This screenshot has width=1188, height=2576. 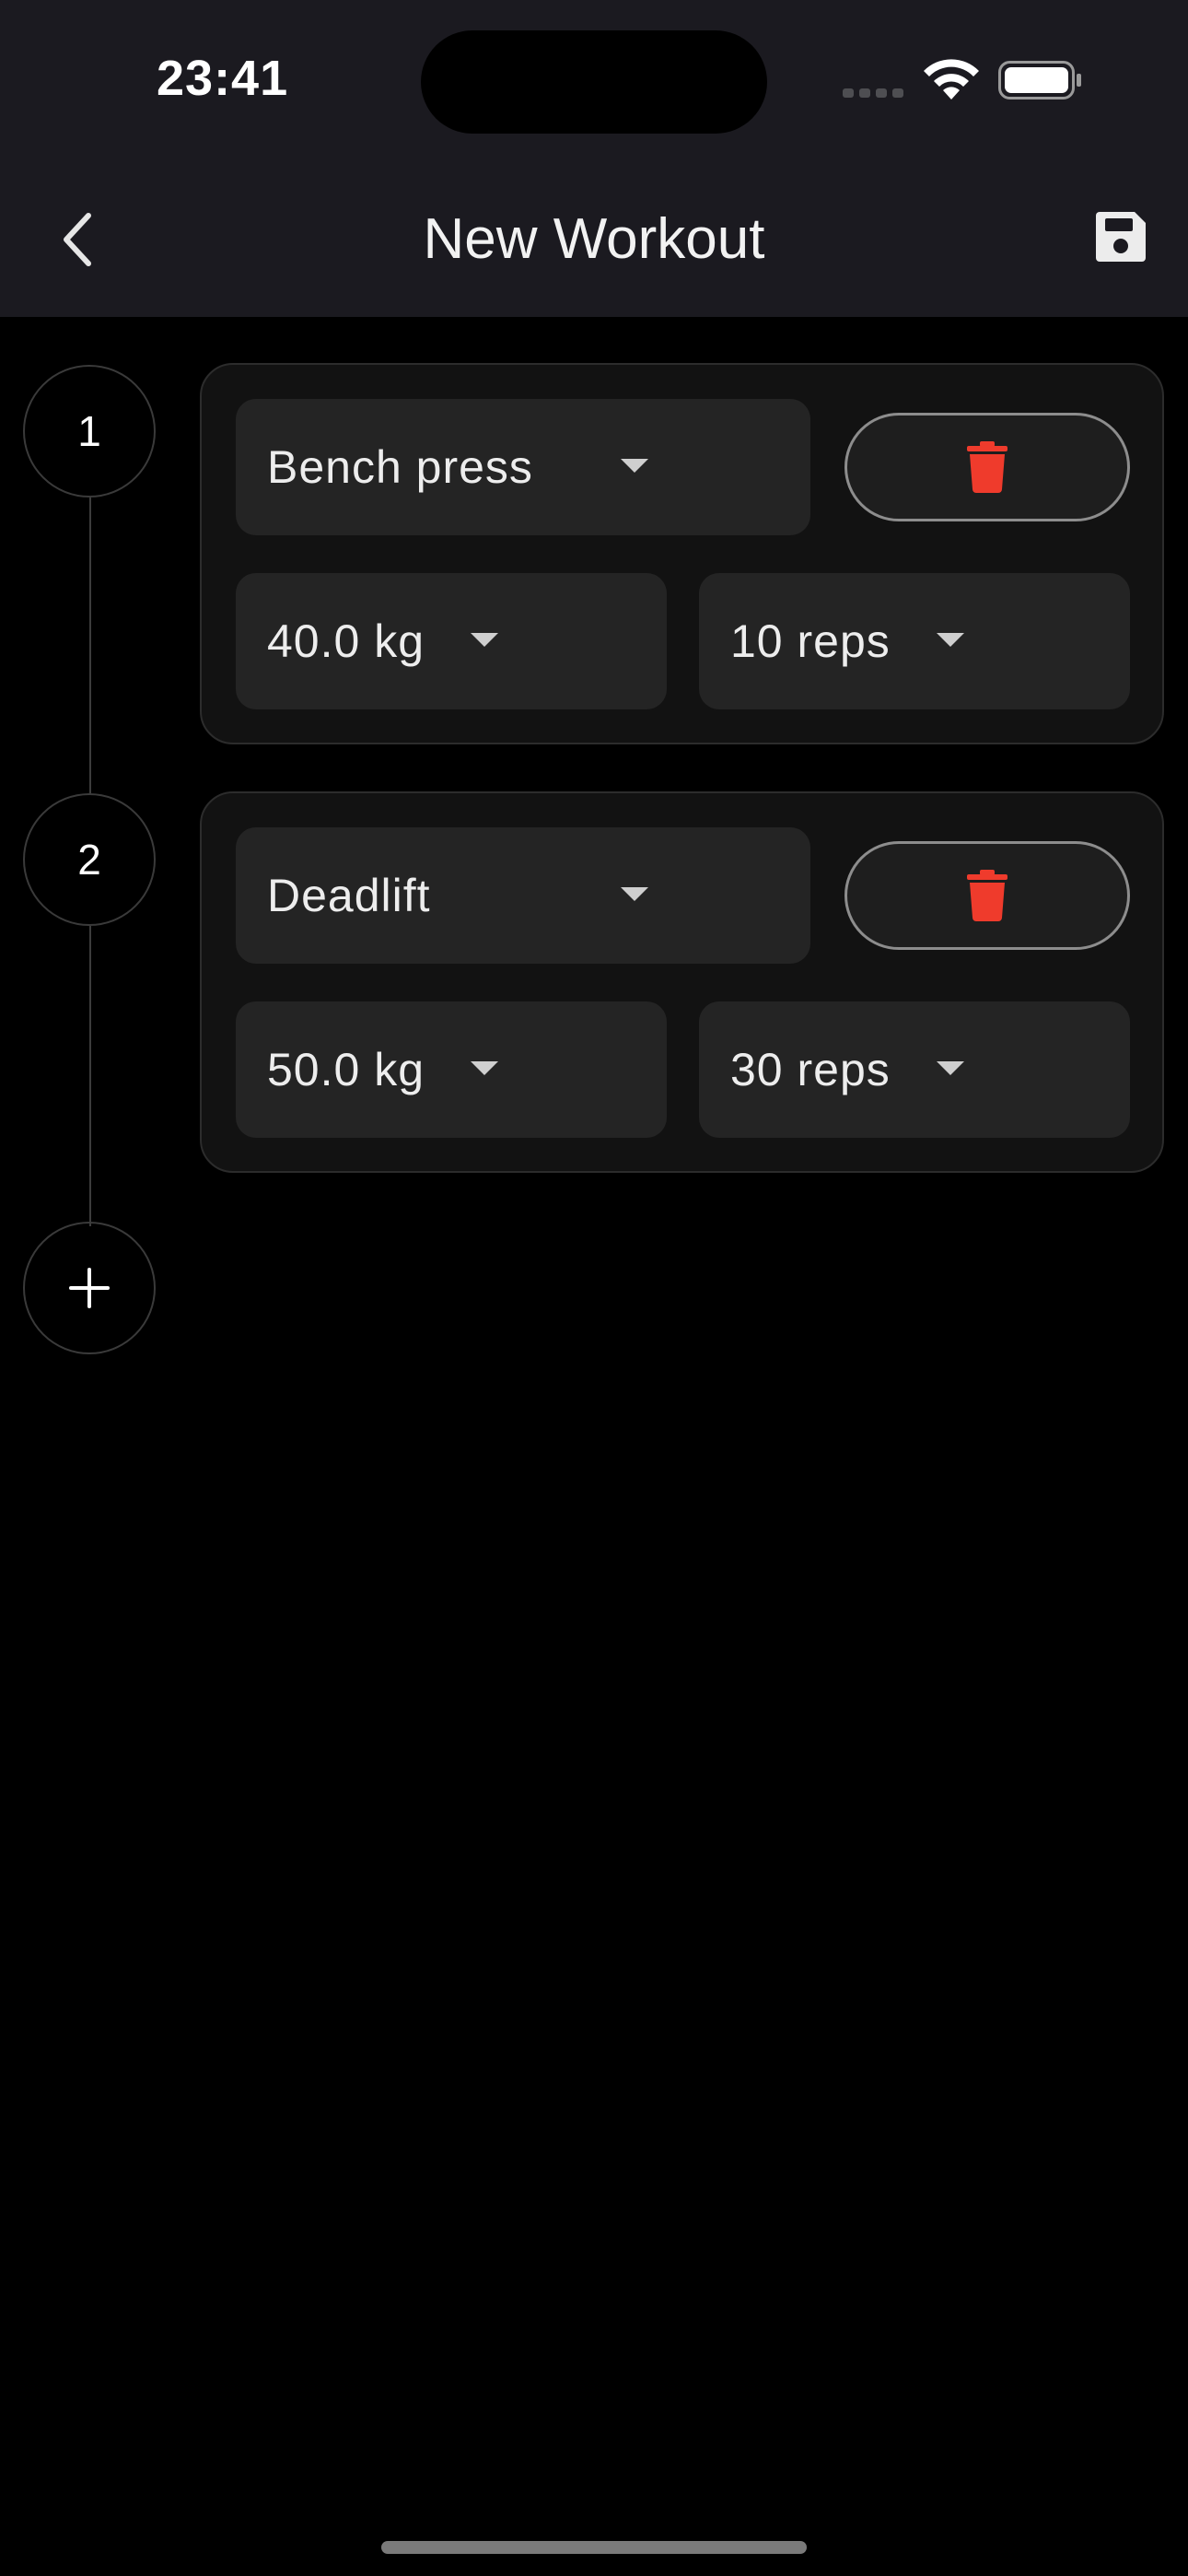 I want to click on reps-dropdown-value: 30 reps, so click(x=810, y=1069).